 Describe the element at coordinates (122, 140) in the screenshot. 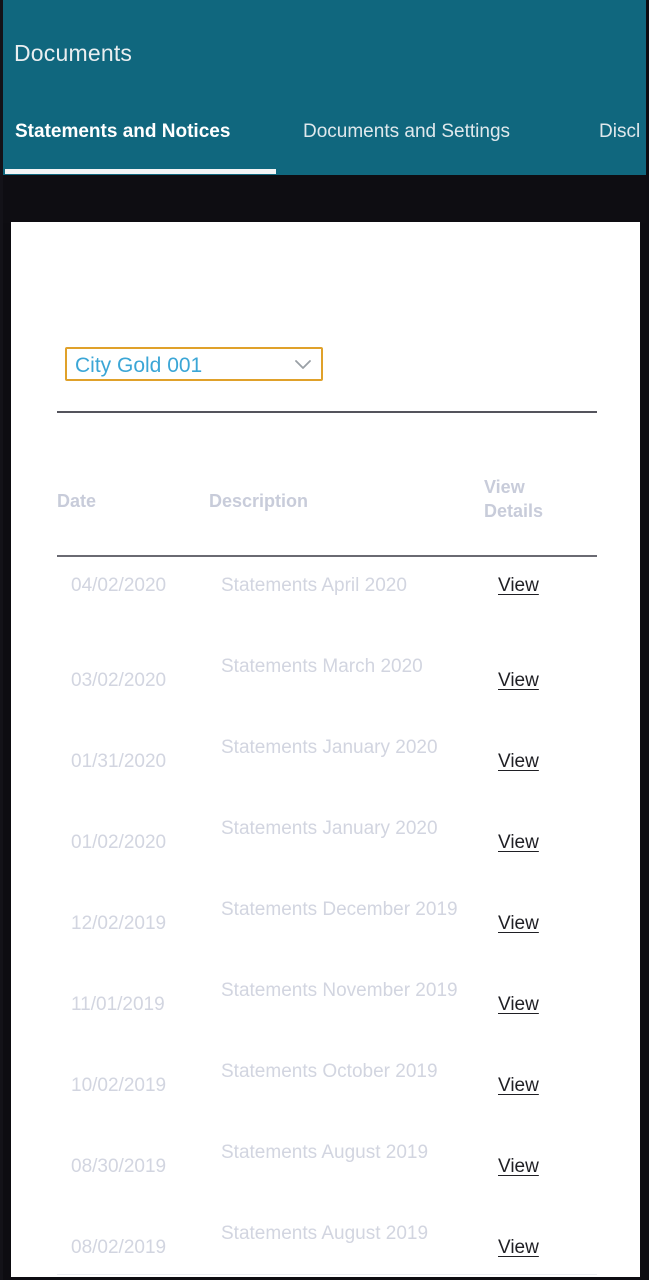

I see `tab-statements-and-notices: Statements and Notices` at that location.